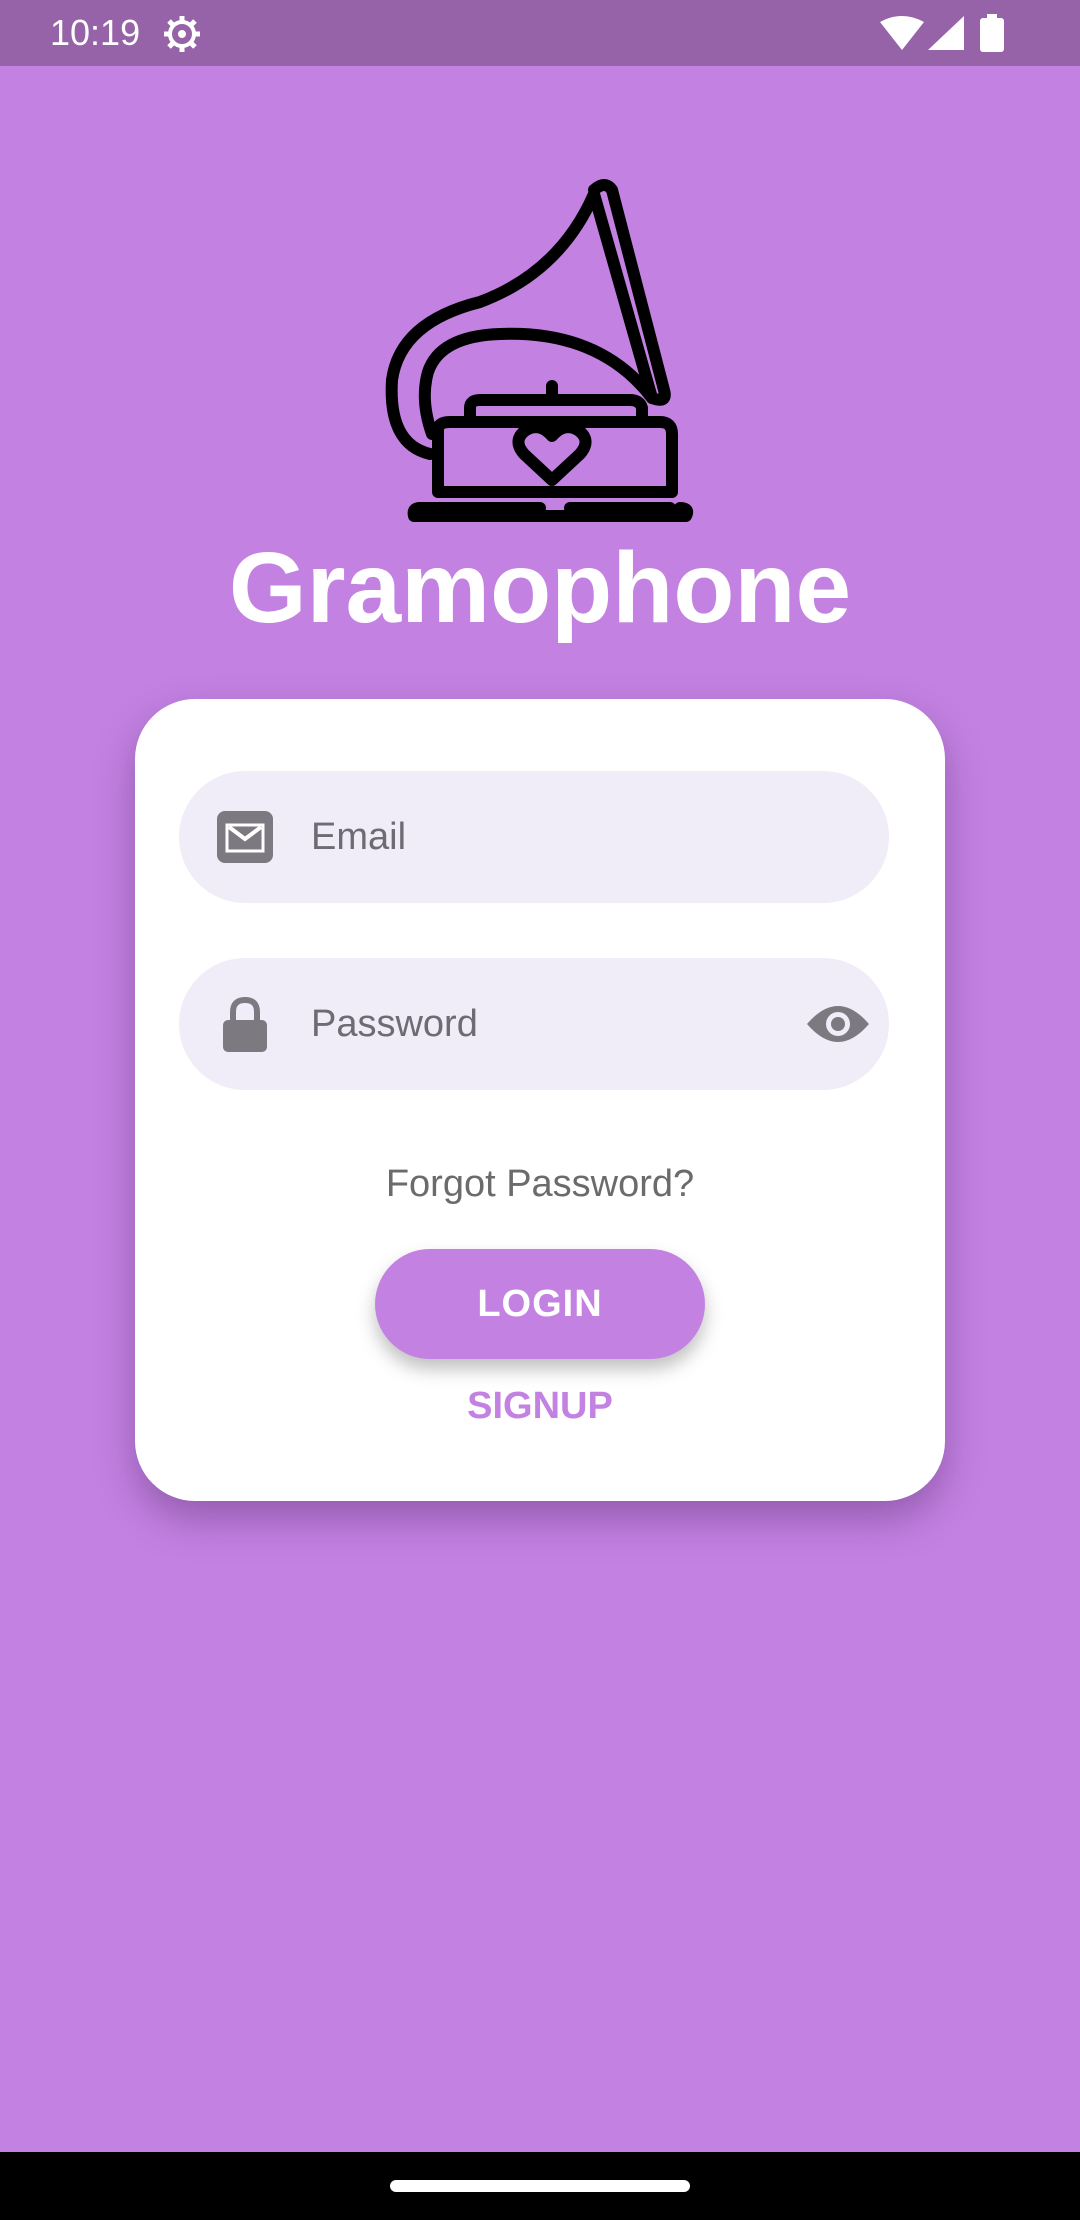 This screenshot has height=2220, width=1080. Describe the element at coordinates (95, 32) in the screenshot. I see `status-time: 10:19` at that location.